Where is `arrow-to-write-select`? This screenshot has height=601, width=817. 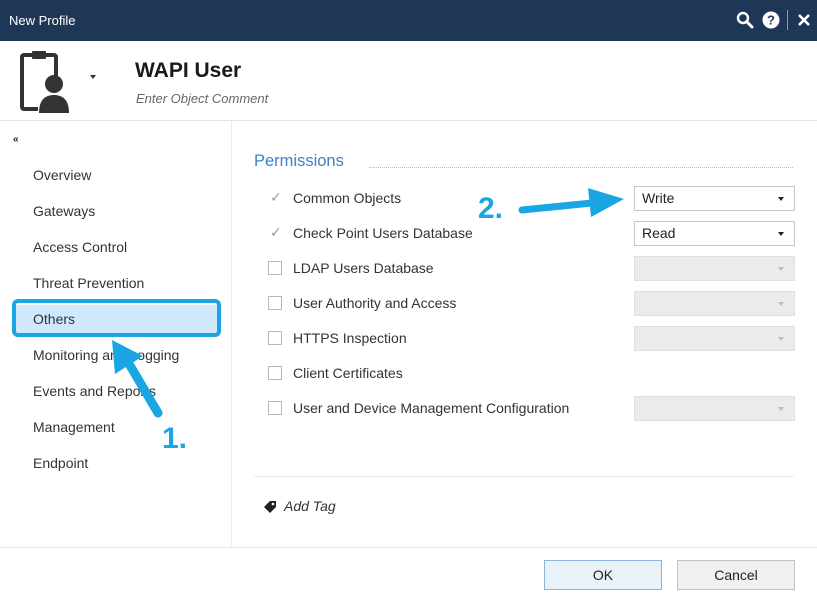 arrow-to-write-select is located at coordinates (571, 202).